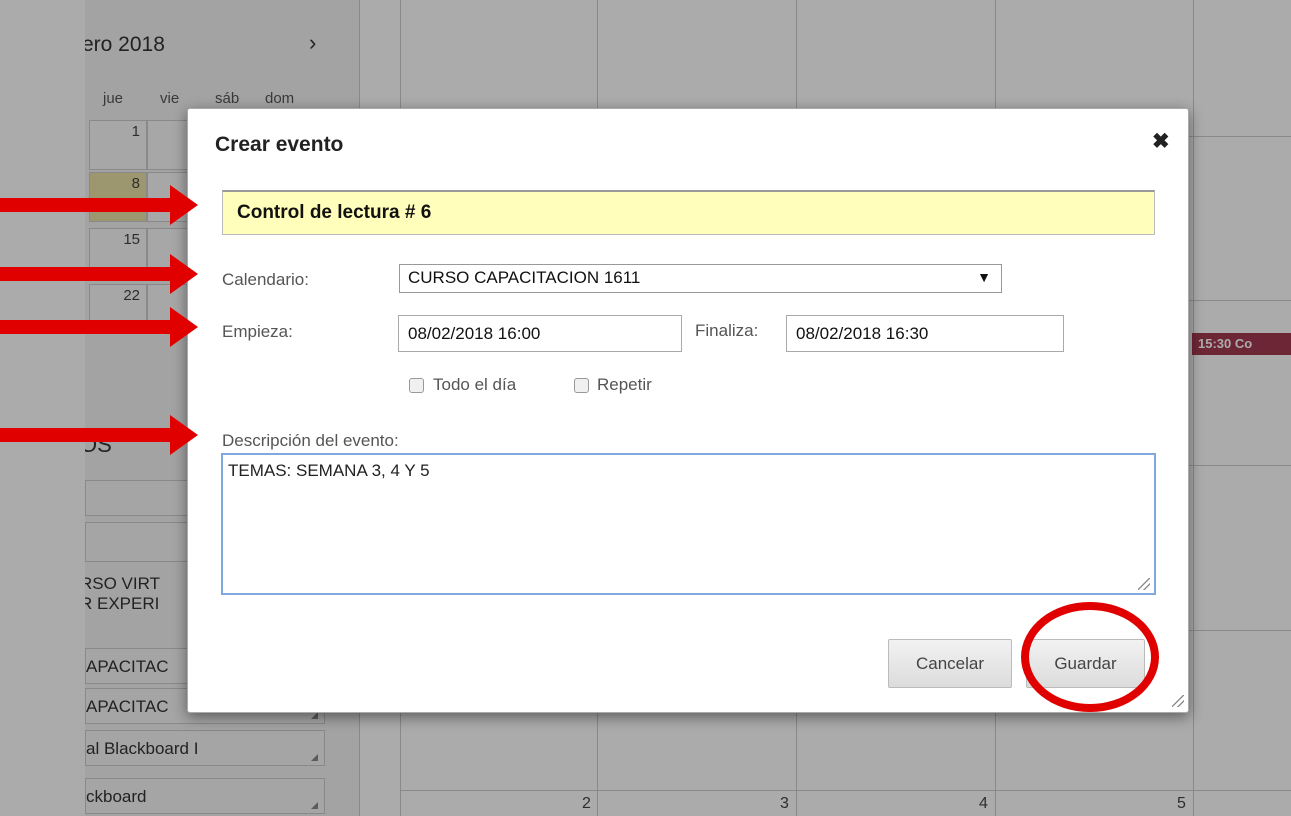  I want to click on calendar-select-value: CURSO CAPACITACION 1611, so click(524, 277).